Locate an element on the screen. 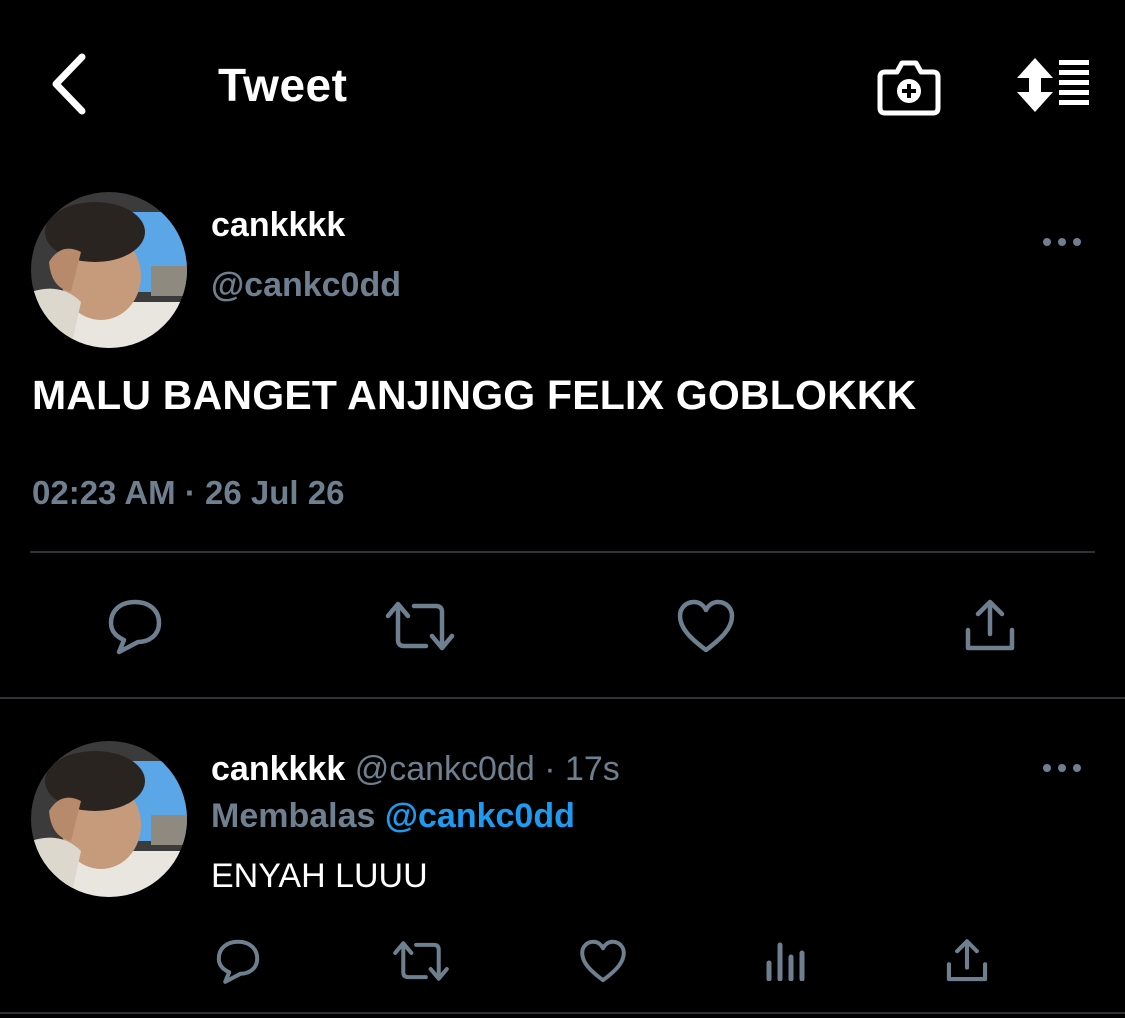  more-button is located at coordinates (1062, 242).